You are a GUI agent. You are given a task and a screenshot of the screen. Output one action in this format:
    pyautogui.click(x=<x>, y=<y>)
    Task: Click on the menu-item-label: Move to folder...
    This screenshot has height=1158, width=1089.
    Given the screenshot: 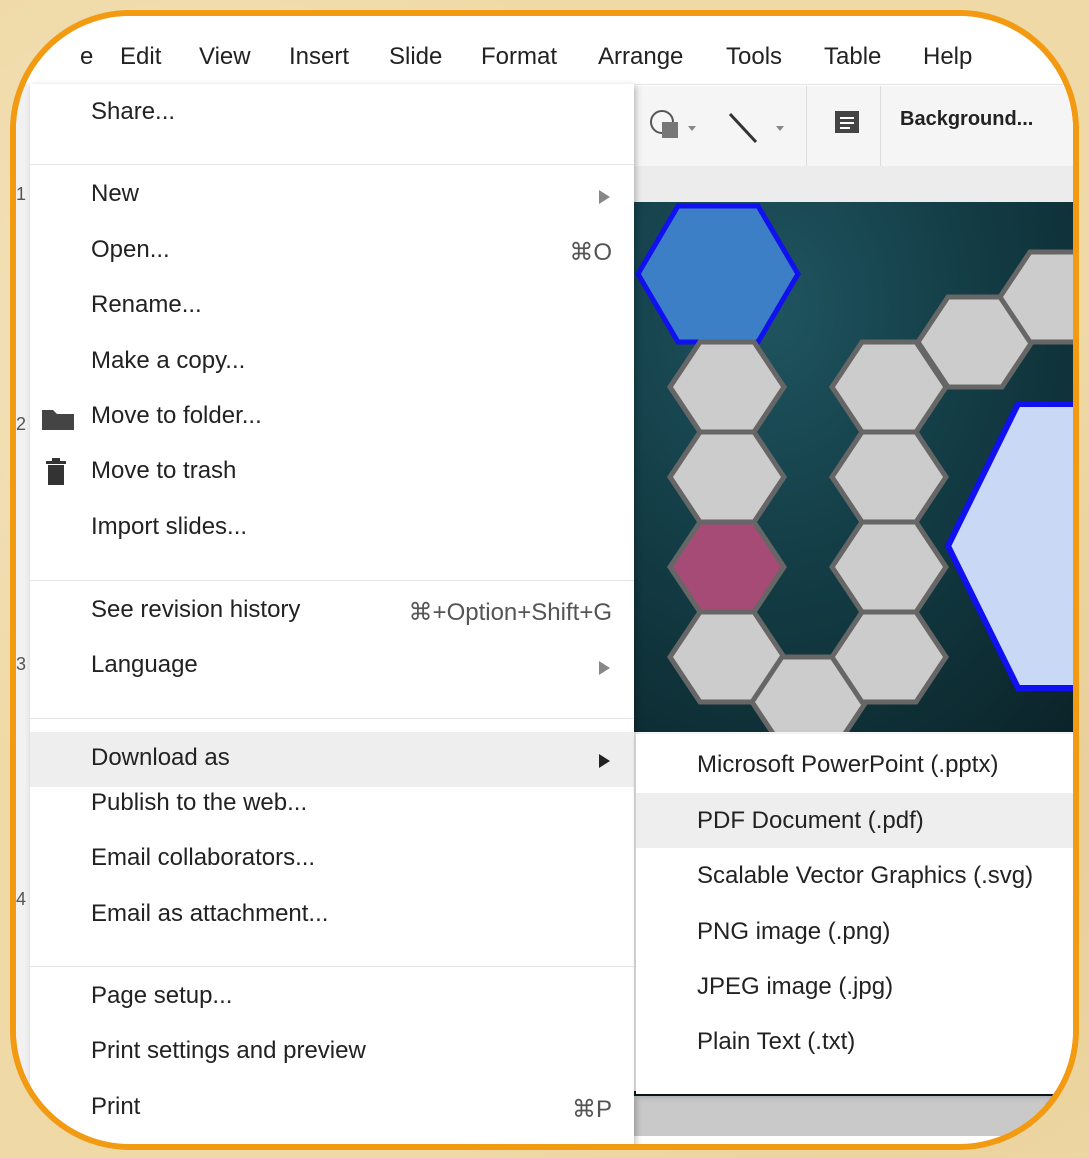 What is the action you would take?
    pyautogui.click(x=176, y=415)
    